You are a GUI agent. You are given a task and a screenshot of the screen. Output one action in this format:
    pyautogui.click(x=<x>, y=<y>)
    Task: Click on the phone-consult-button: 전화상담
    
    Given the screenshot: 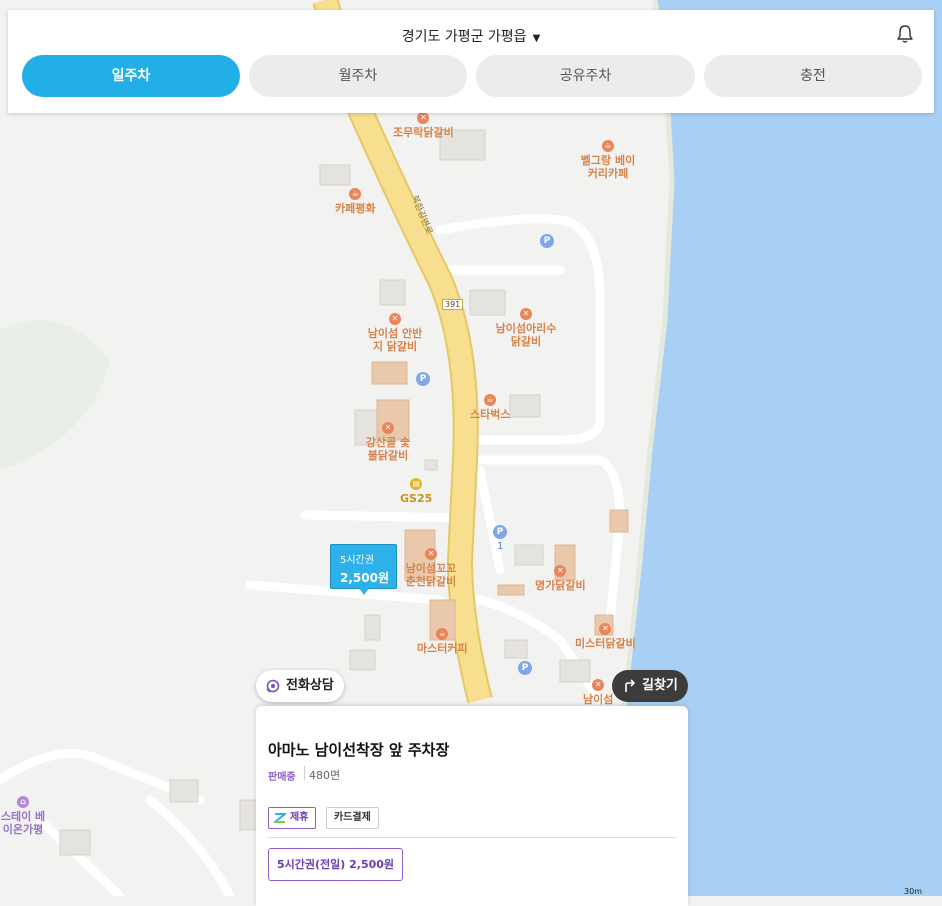 What is the action you would take?
    pyautogui.click(x=300, y=686)
    